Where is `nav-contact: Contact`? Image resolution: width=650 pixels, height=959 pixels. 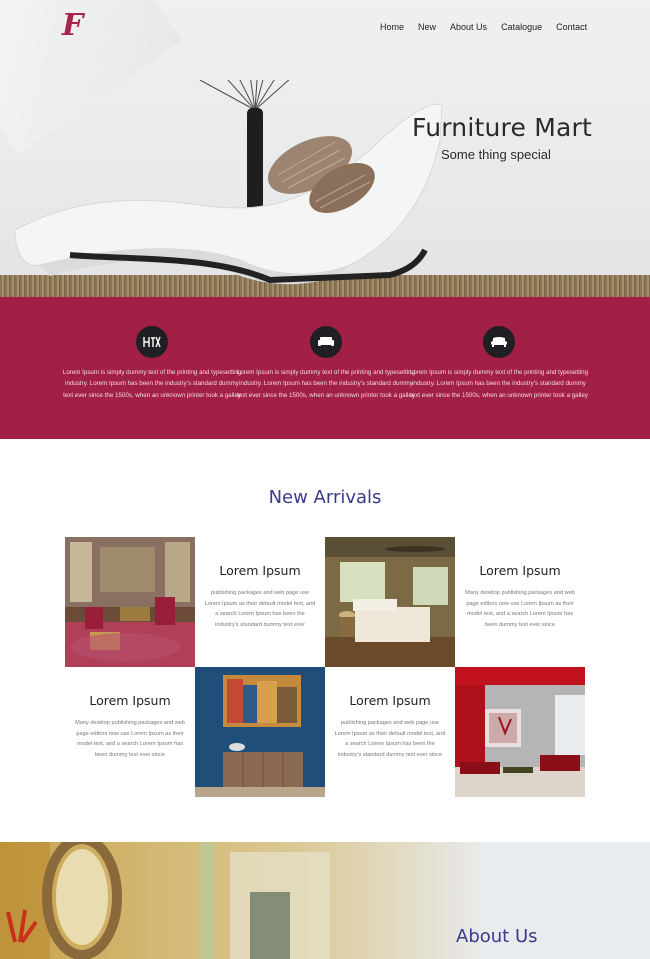 nav-contact: Contact is located at coordinates (571, 27).